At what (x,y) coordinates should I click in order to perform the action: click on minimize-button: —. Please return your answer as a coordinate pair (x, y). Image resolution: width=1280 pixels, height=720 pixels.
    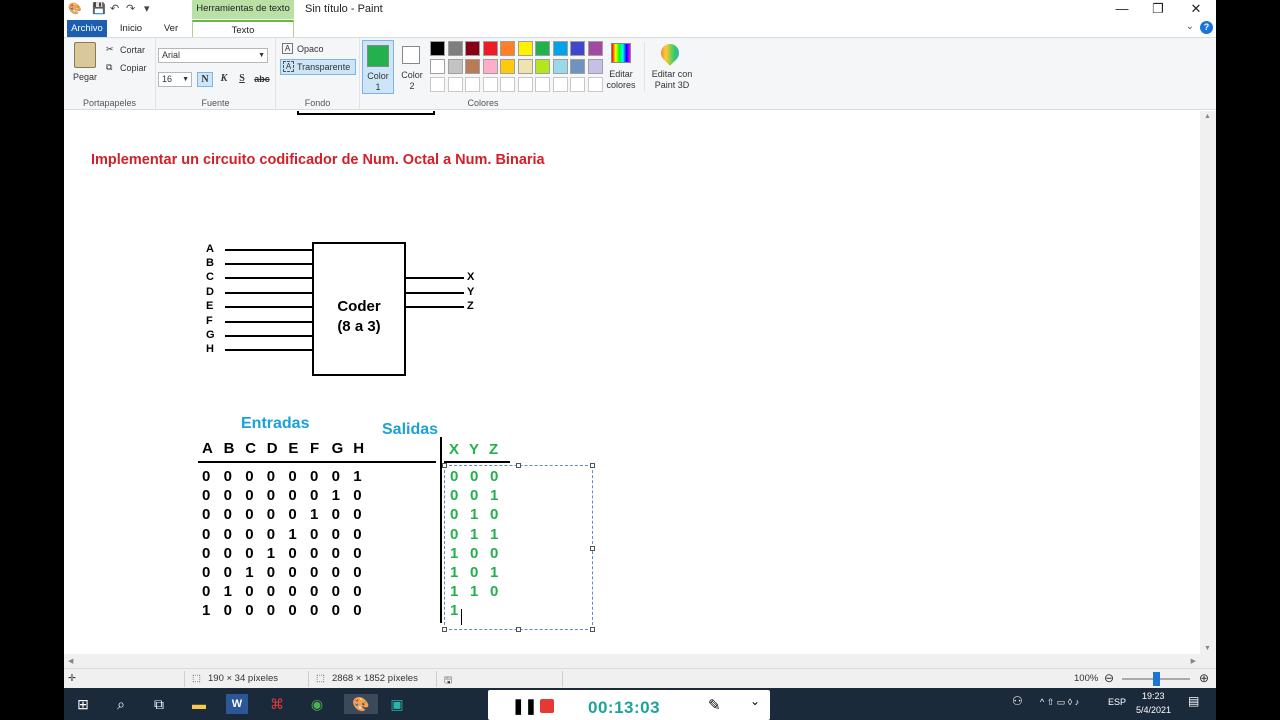
    Looking at the image, I should click on (1122, 9).